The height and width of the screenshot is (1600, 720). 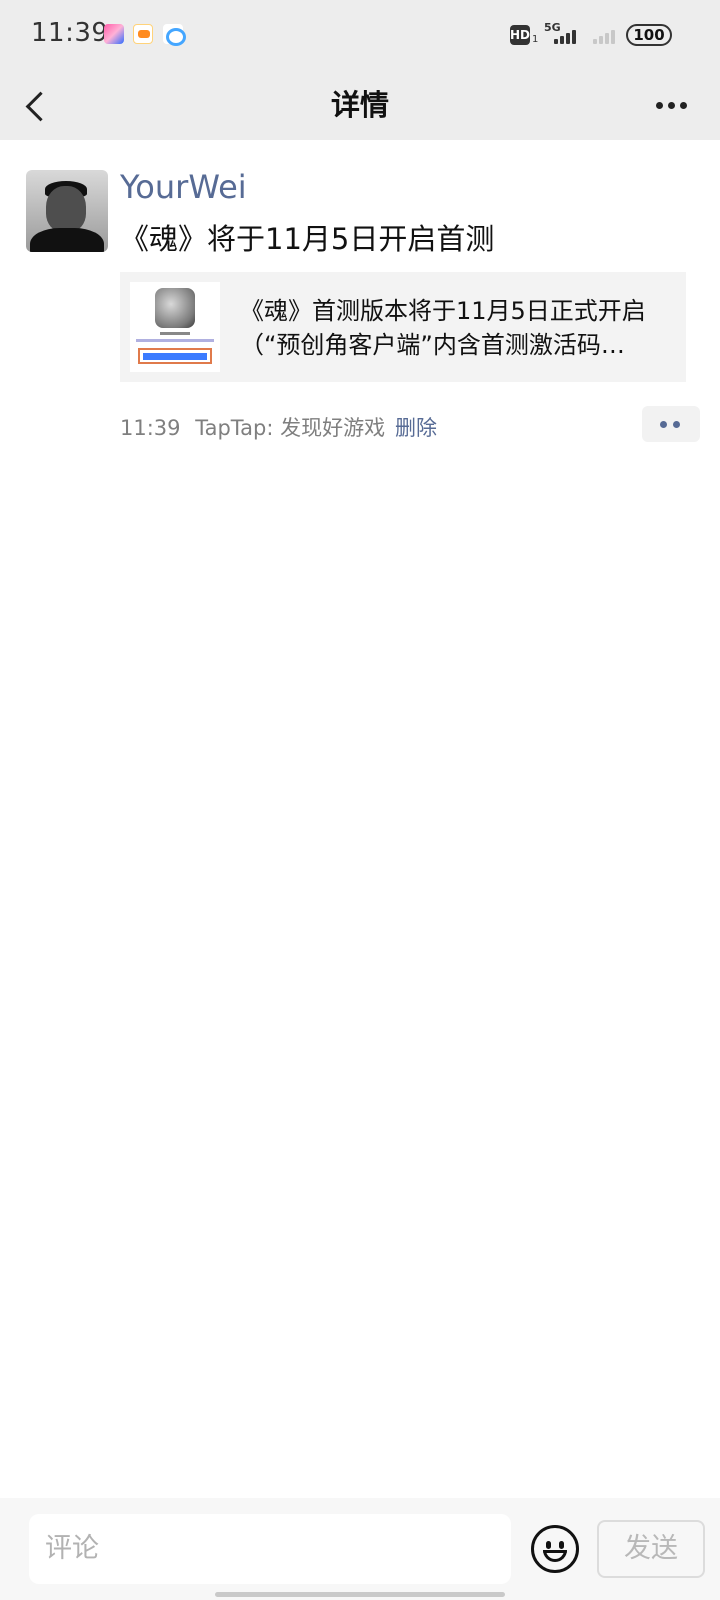 I want to click on status-time: 11:39, so click(x=70, y=33).